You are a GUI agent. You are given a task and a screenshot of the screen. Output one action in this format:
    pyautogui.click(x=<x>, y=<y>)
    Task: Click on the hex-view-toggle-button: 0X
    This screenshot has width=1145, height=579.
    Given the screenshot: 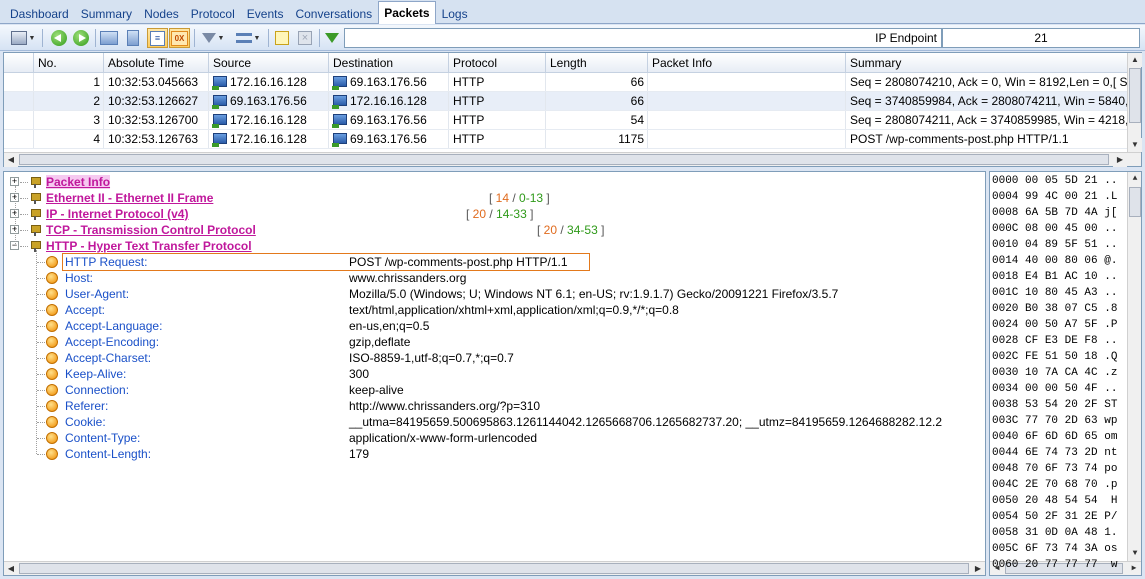 What is the action you would take?
    pyautogui.click(x=179, y=38)
    